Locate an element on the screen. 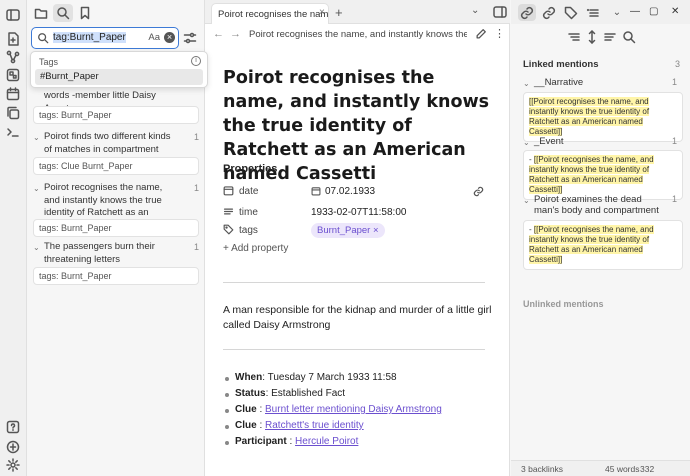 The width and height of the screenshot is (690, 476). tab-tags is located at coordinates (571, 12).